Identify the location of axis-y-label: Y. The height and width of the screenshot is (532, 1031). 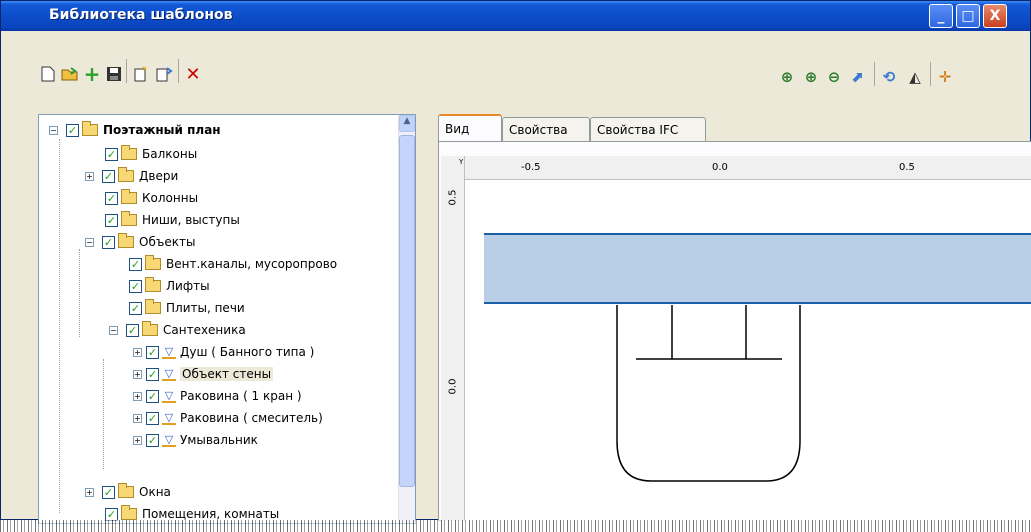
(461, 162).